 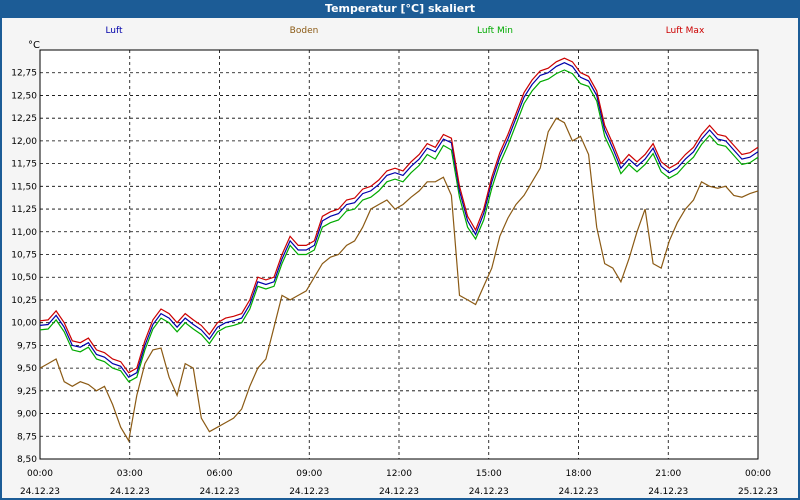 What do you see at coordinates (220, 474) in the screenshot?
I see `x-tick-time: 06:00` at bounding box center [220, 474].